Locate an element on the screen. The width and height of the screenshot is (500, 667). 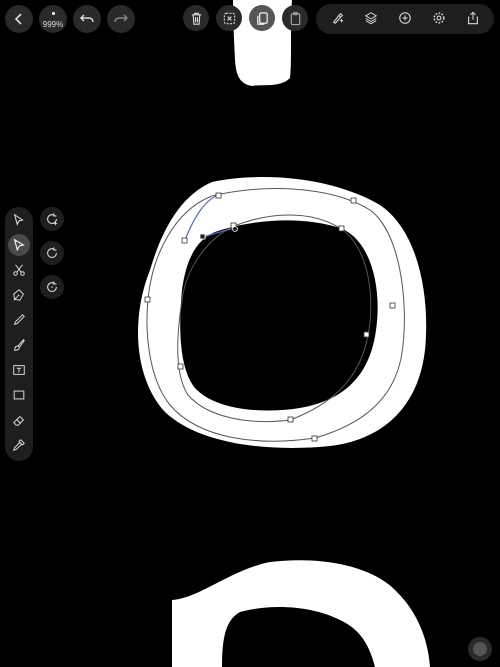
brush-settings-icon is located at coordinates (338, 18).